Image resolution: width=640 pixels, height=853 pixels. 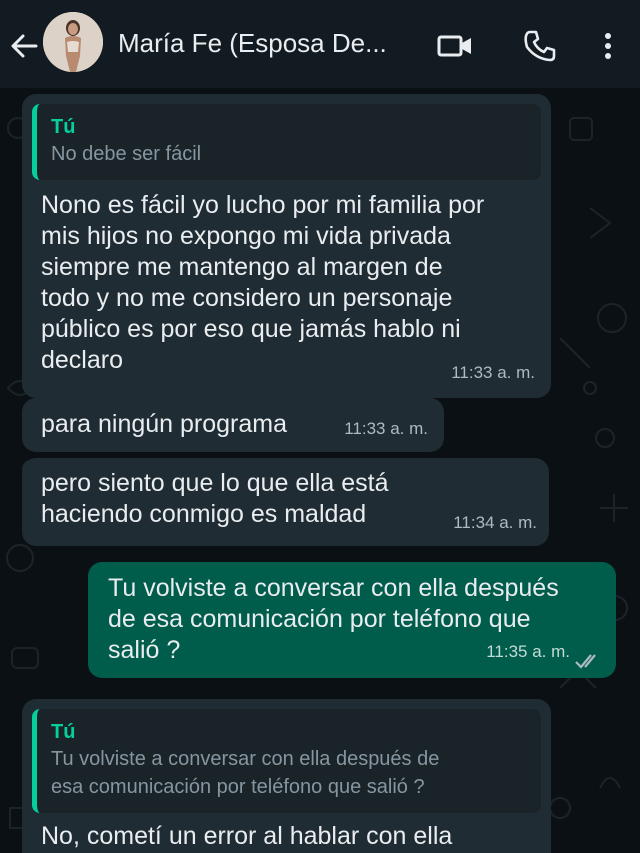 What do you see at coordinates (24, 46) in the screenshot?
I see `back-arrow-icon` at bounding box center [24, 46].